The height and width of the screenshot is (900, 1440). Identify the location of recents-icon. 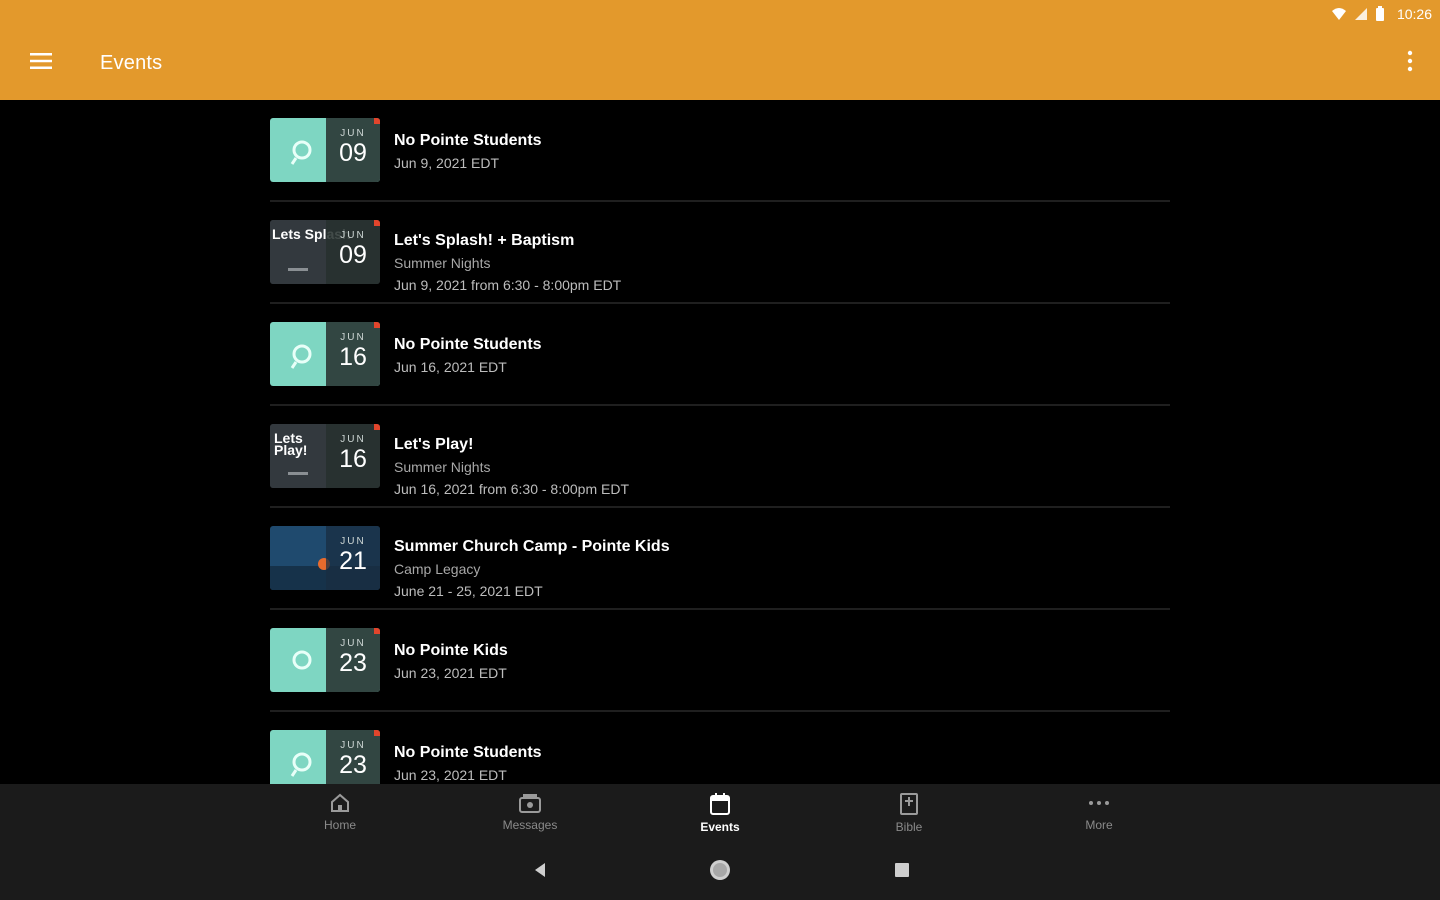
(902, 872).